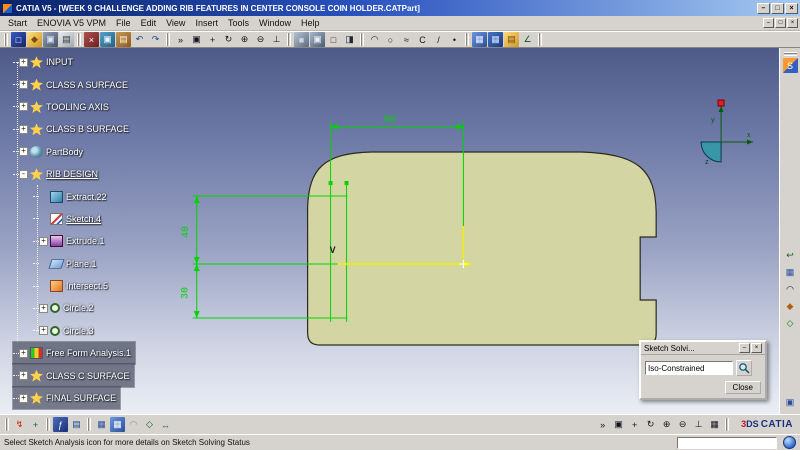  I want to click on constraint-toolbar-icon: ◇, so click(790, 323).